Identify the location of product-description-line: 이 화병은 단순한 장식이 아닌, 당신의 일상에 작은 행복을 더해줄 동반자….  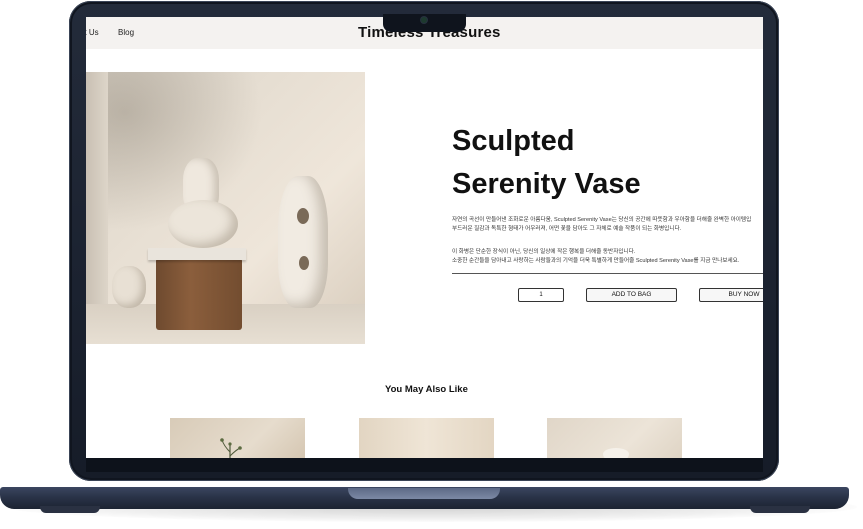
(544, 252).